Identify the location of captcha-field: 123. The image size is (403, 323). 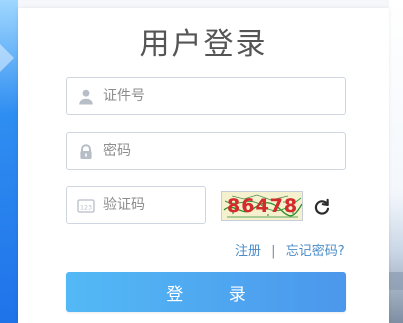
(136, 205).